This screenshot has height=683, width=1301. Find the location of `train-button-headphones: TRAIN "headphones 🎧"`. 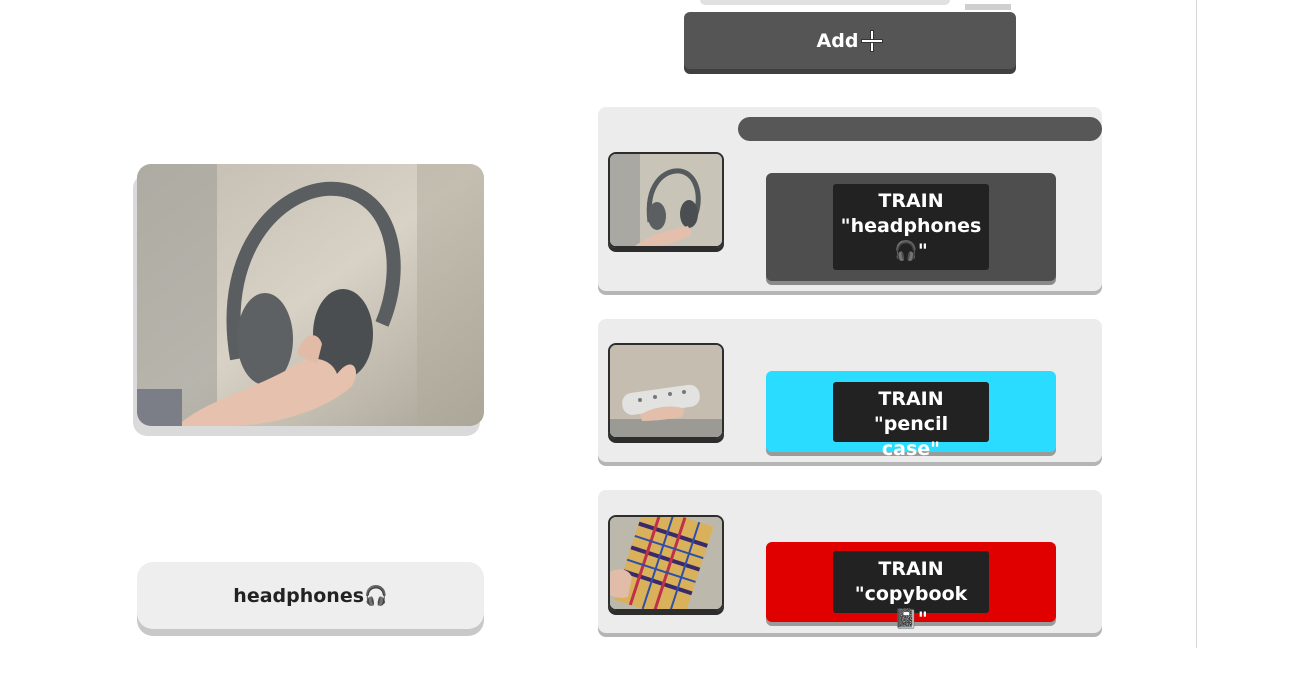

train-button-headphones: TRAIN "headphones 🎧" is located at coordinates (911, 227).